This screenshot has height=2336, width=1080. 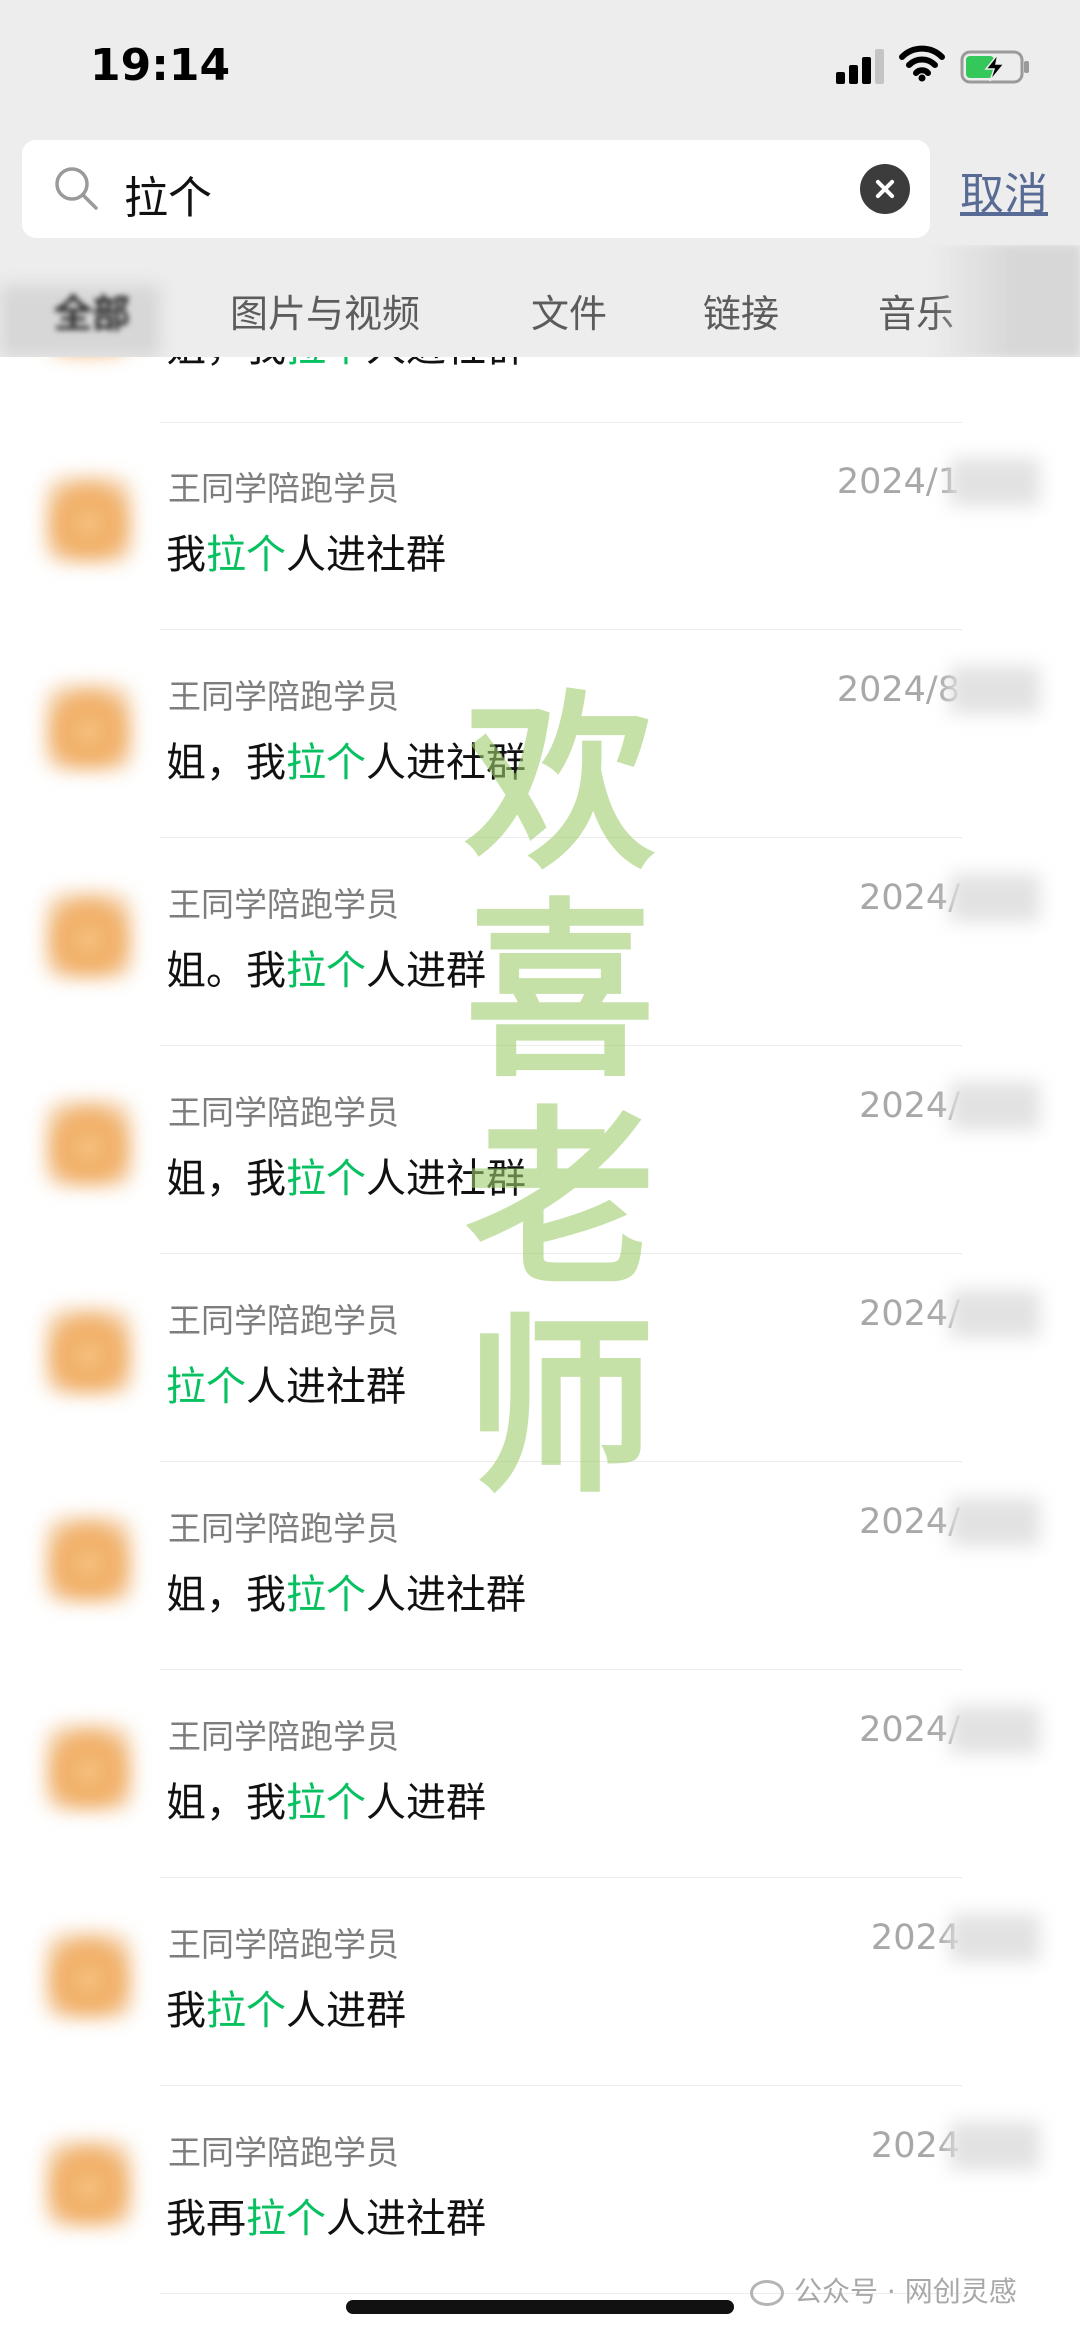 I want to click on tab-files: 文件, so click(x=569, y=310).